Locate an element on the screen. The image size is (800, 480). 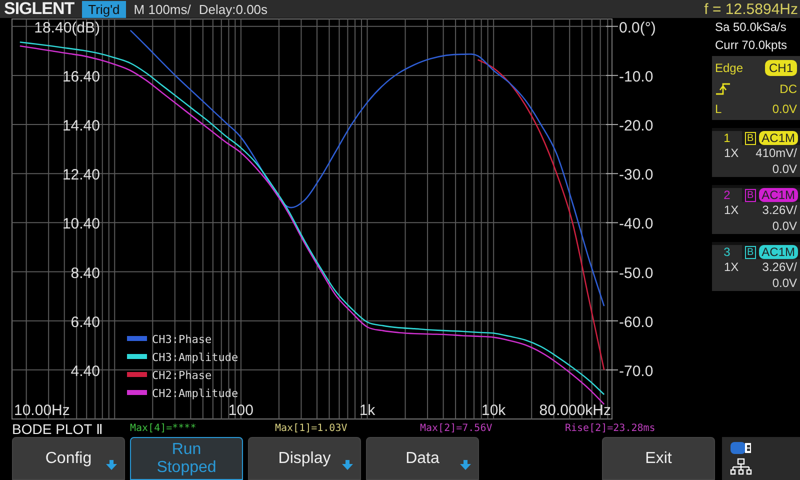
trigger-level-label: L is located at coordinates (718, 109).